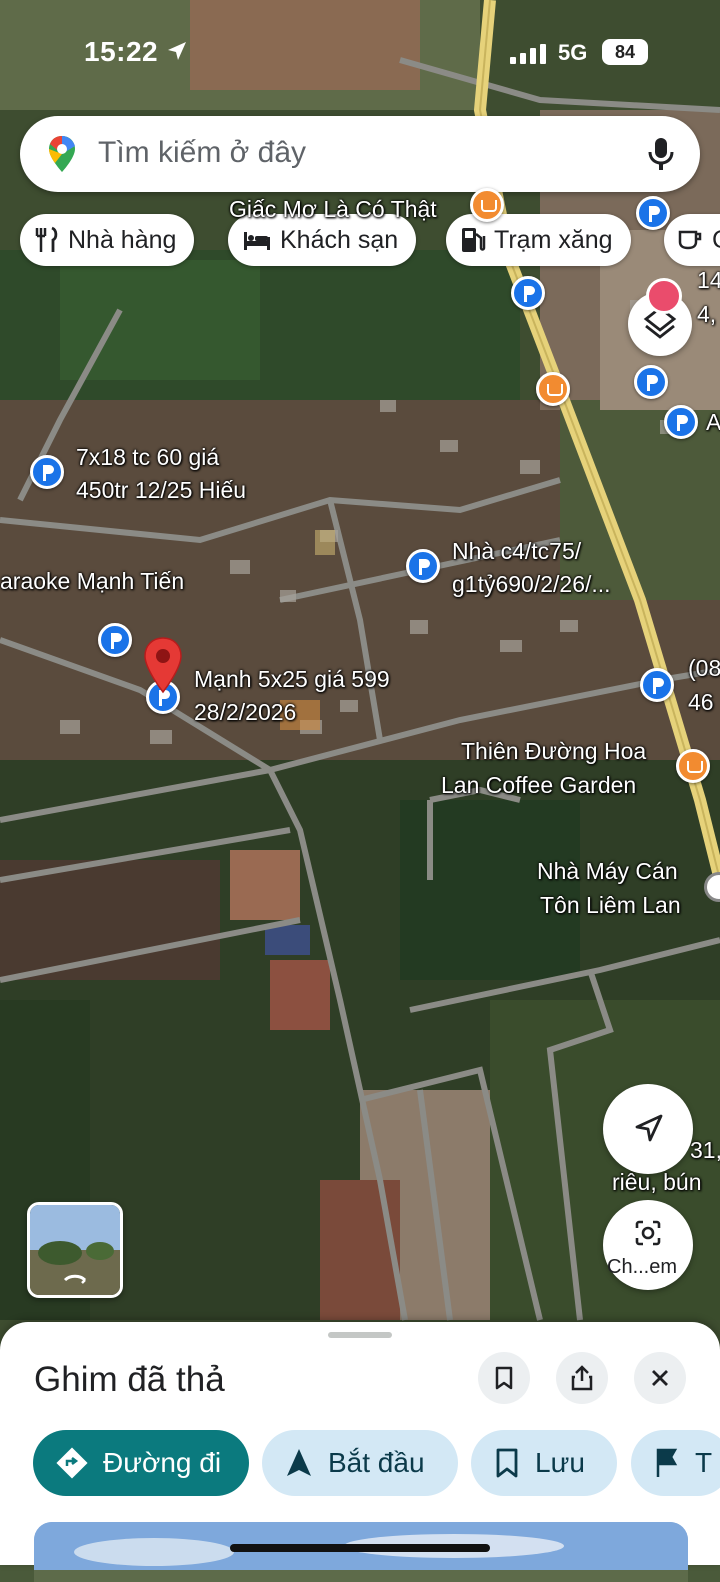 Image resolution: width=720 pixels, height=1582 pixels. I want to click on status-bar: 15:22 5G 84, so click(360, 50).